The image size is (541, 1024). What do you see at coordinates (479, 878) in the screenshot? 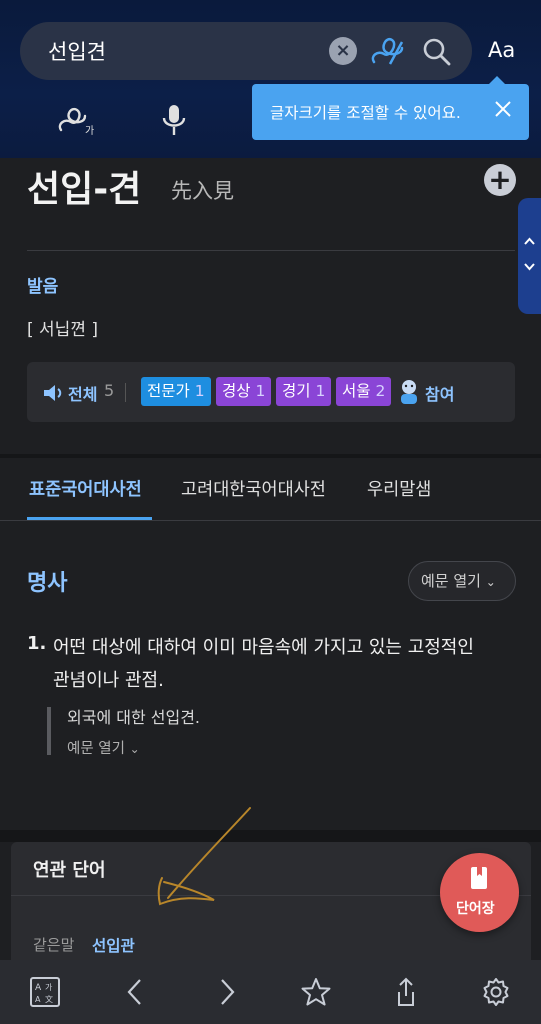
I see `bookmark-book-icon` at bounding box center [479, 878].